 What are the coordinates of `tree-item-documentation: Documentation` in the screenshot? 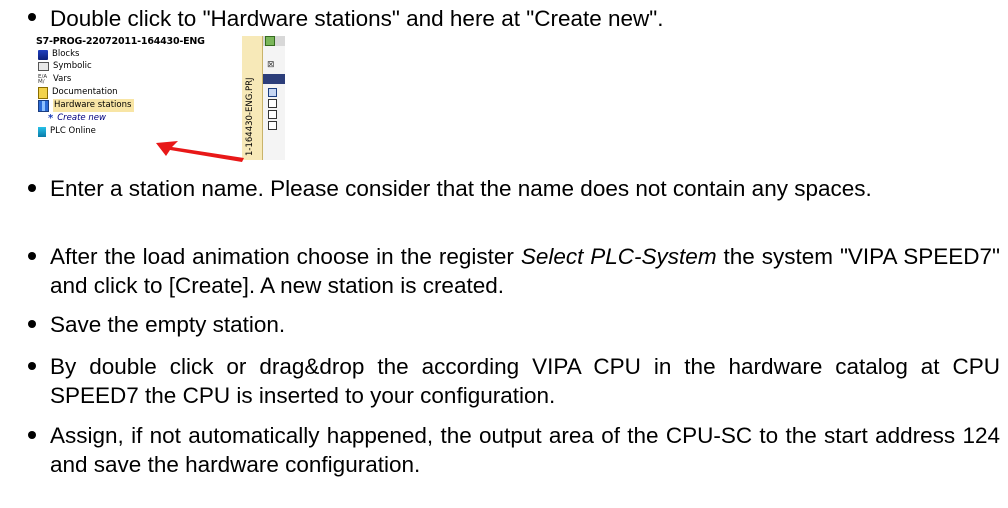 It's located at (78, 92).